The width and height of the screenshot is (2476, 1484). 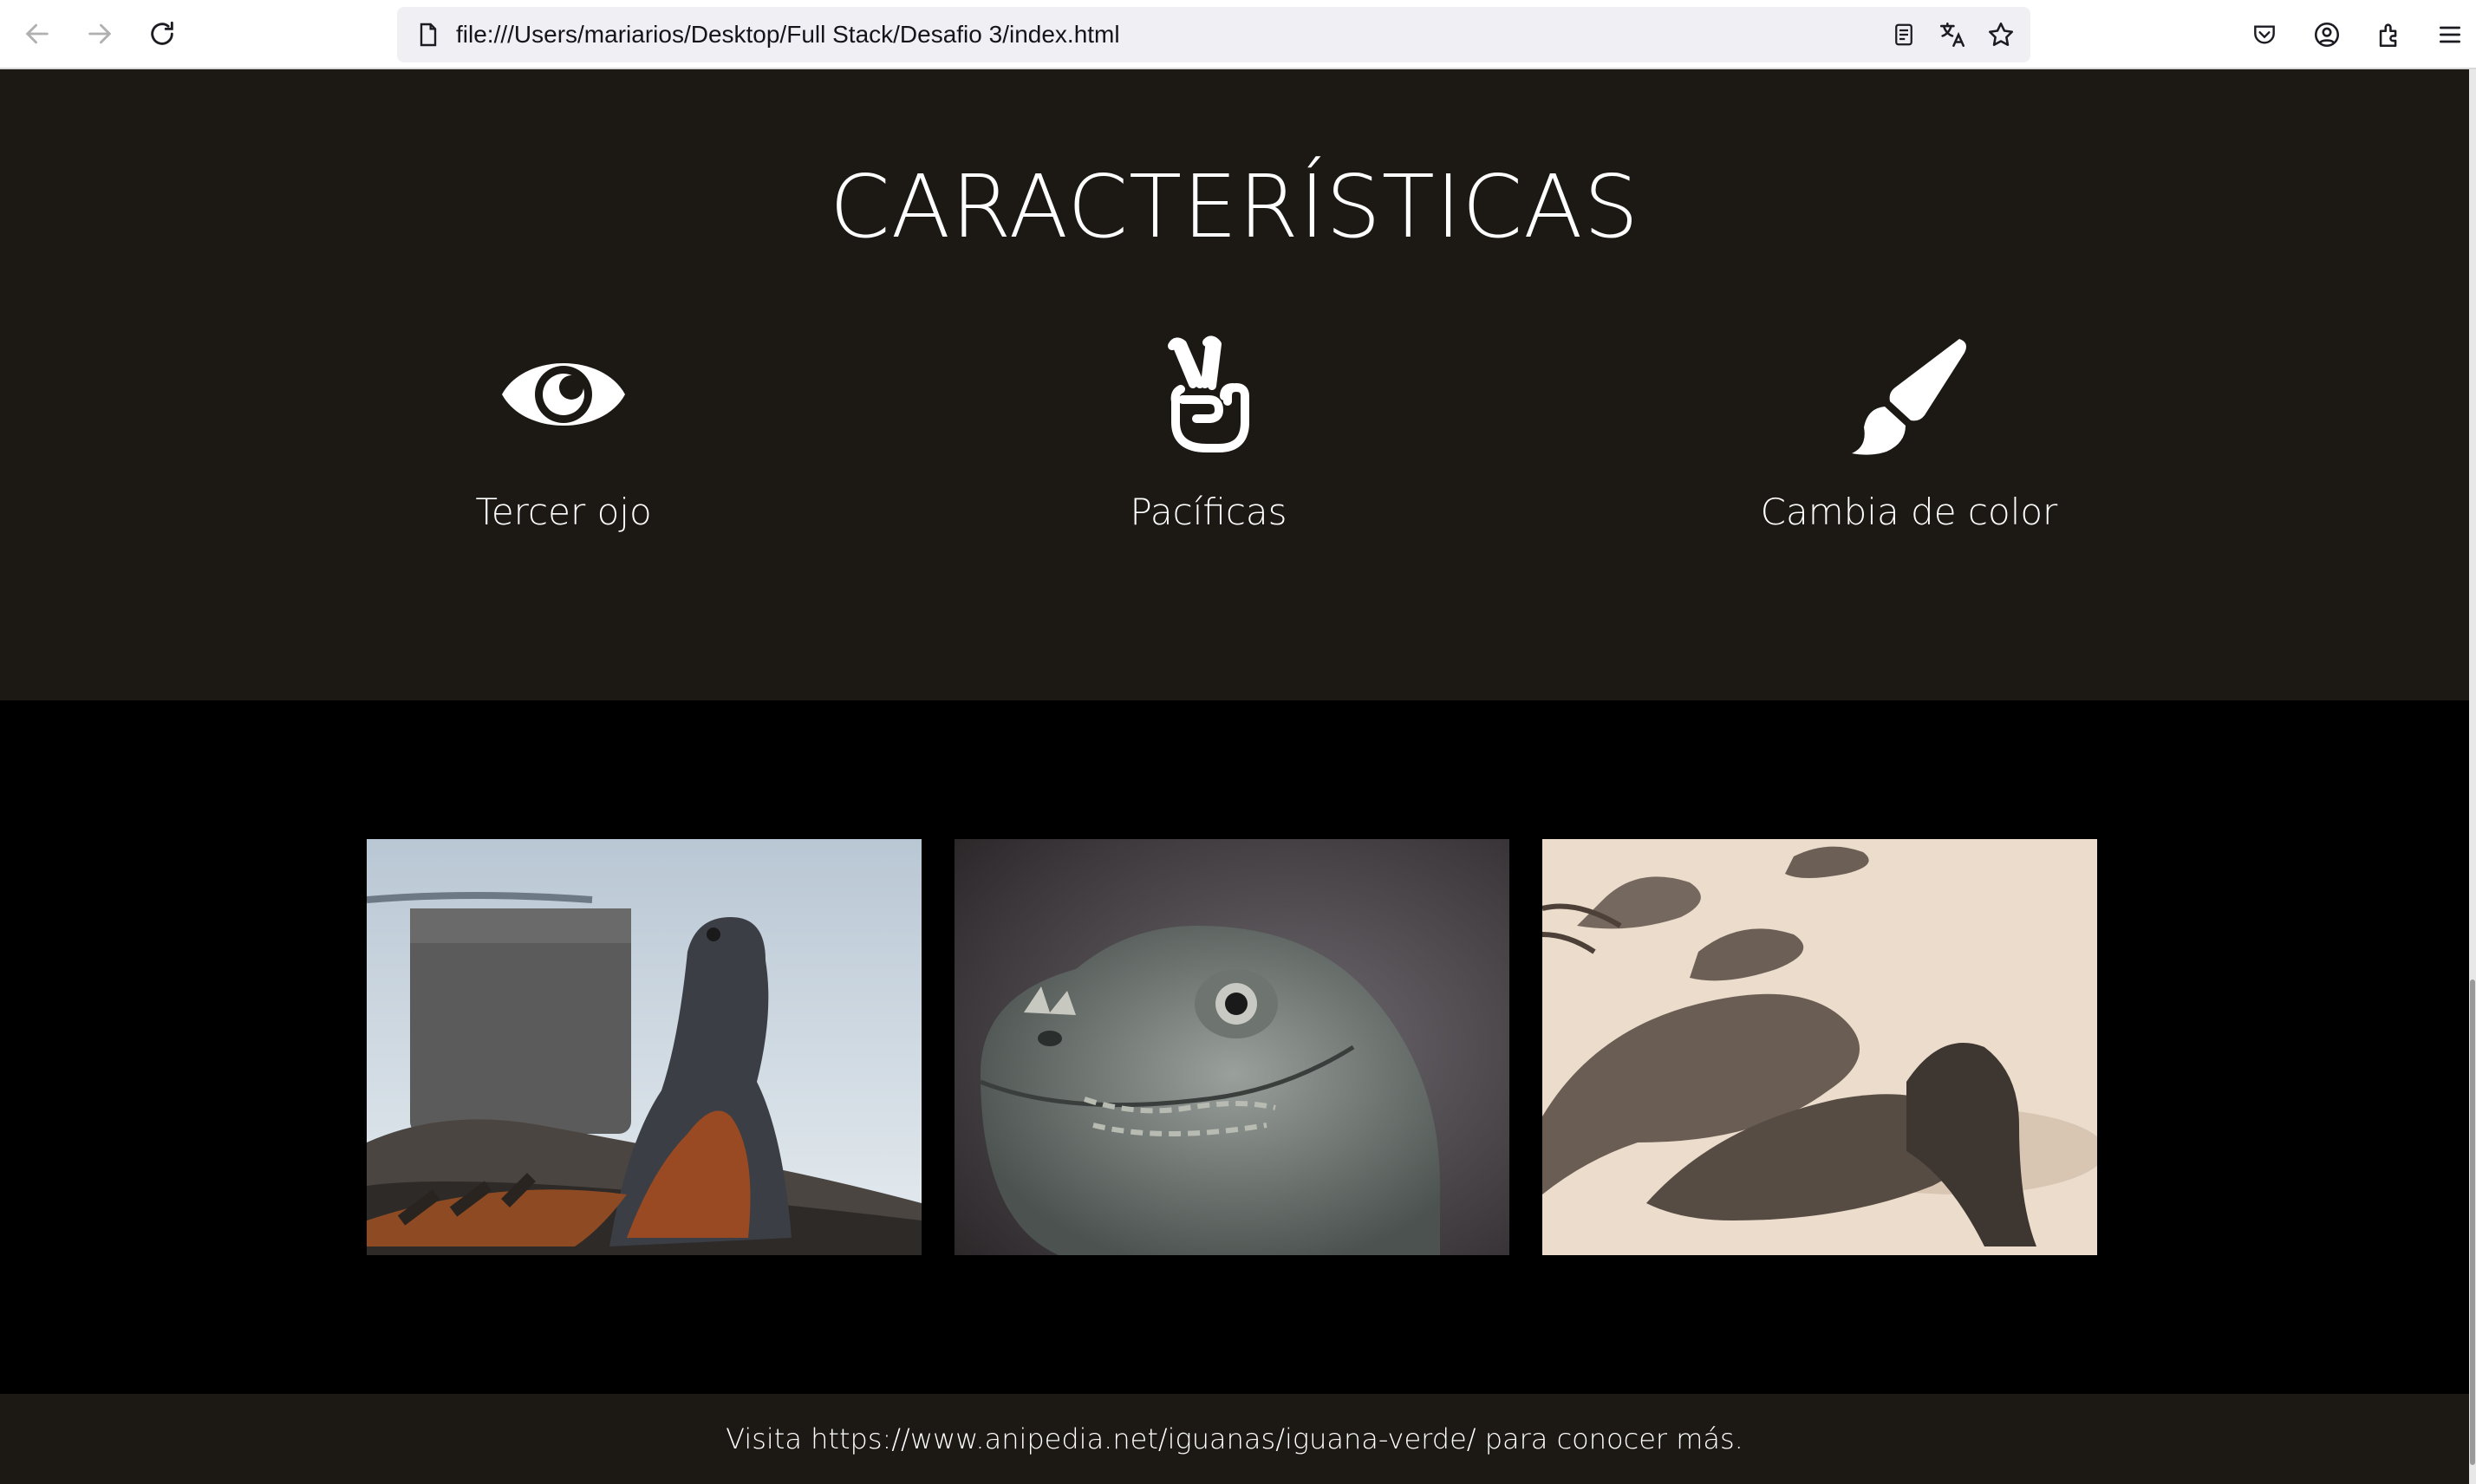 What do you see at coordinates (428, 35) in the screenshot?
I see `page-icon` at bounding box center [428, 35].